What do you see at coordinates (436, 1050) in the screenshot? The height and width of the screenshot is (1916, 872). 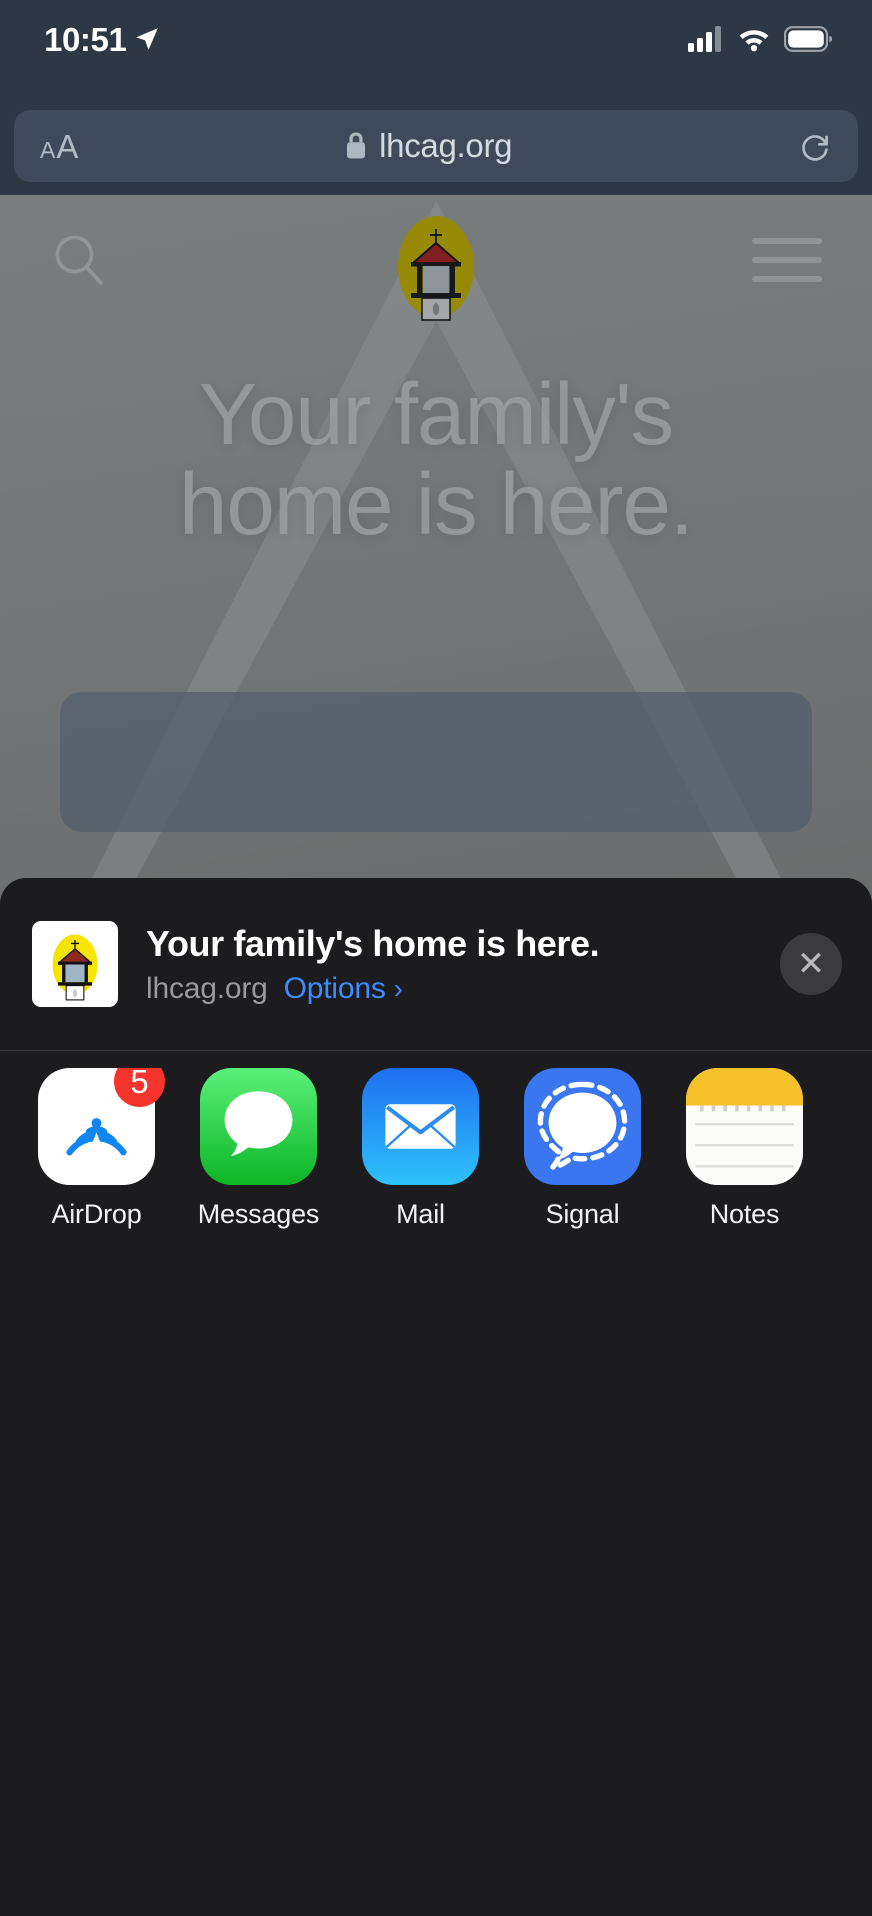 I see `header-divider` at bounding box center [436, 1050].